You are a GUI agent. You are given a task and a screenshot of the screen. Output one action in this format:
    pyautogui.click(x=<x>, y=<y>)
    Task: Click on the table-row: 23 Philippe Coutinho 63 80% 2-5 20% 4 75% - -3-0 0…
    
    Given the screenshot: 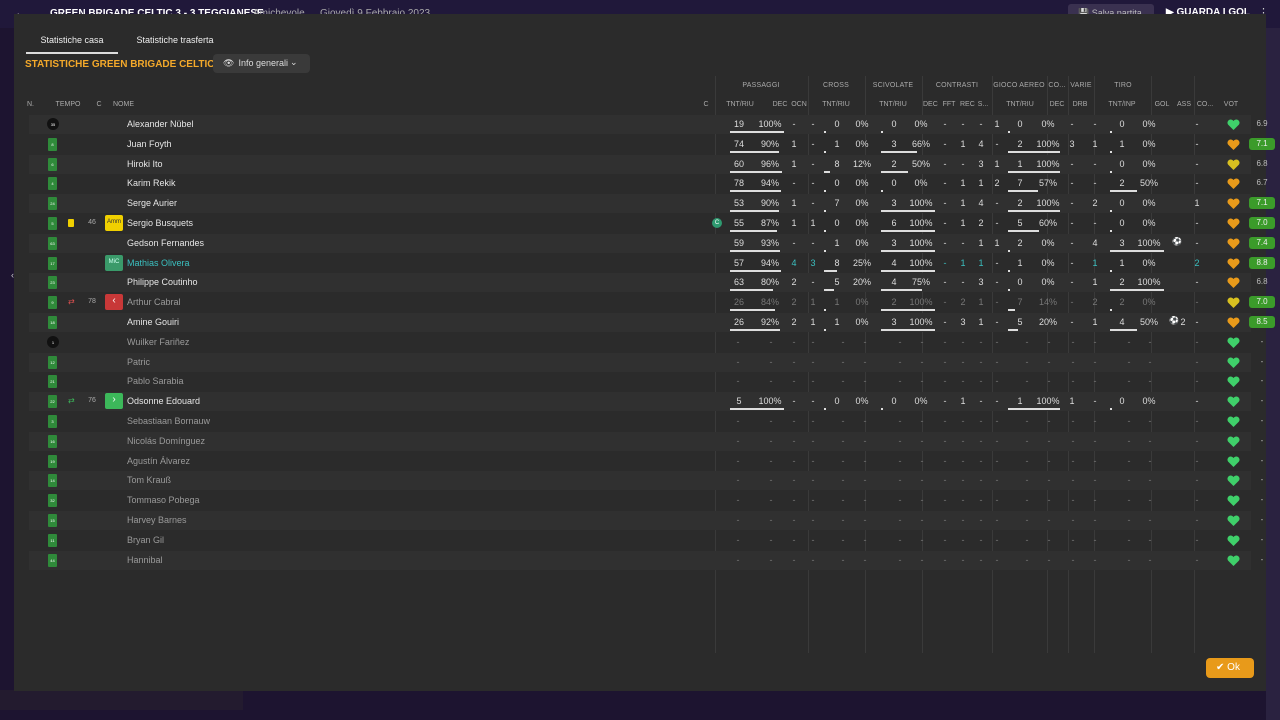 What is the action you would take?
    pyautogui.click(x=648, y=283)
    